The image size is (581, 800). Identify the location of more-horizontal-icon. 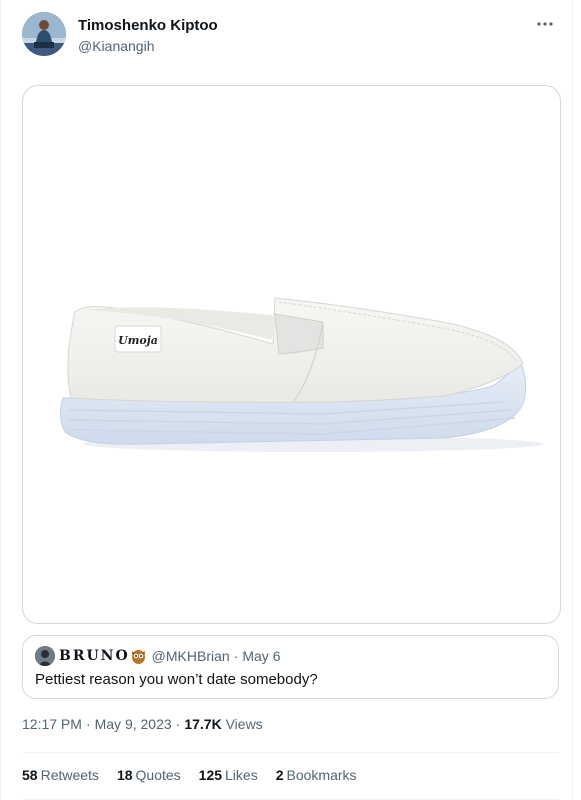
(545, 24).